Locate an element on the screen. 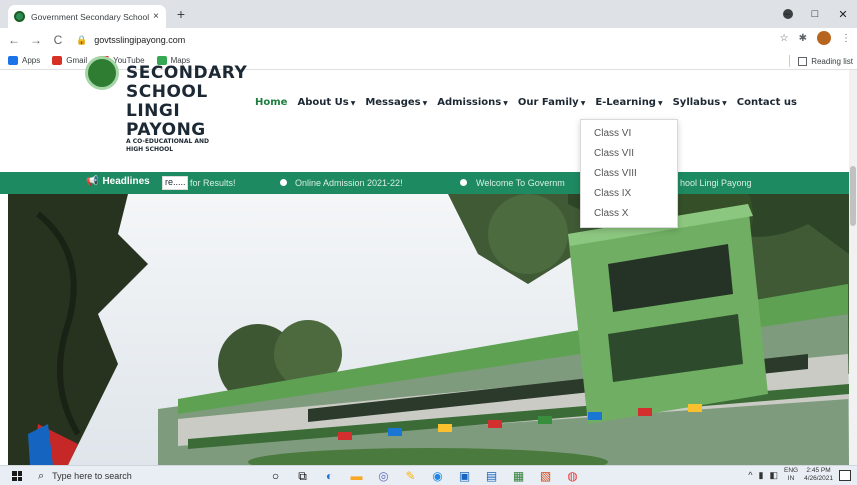 The image size is (857, 485). taskbar-clock: 2:45 PM 4/26/2021 is located at coordinates (818, 475).